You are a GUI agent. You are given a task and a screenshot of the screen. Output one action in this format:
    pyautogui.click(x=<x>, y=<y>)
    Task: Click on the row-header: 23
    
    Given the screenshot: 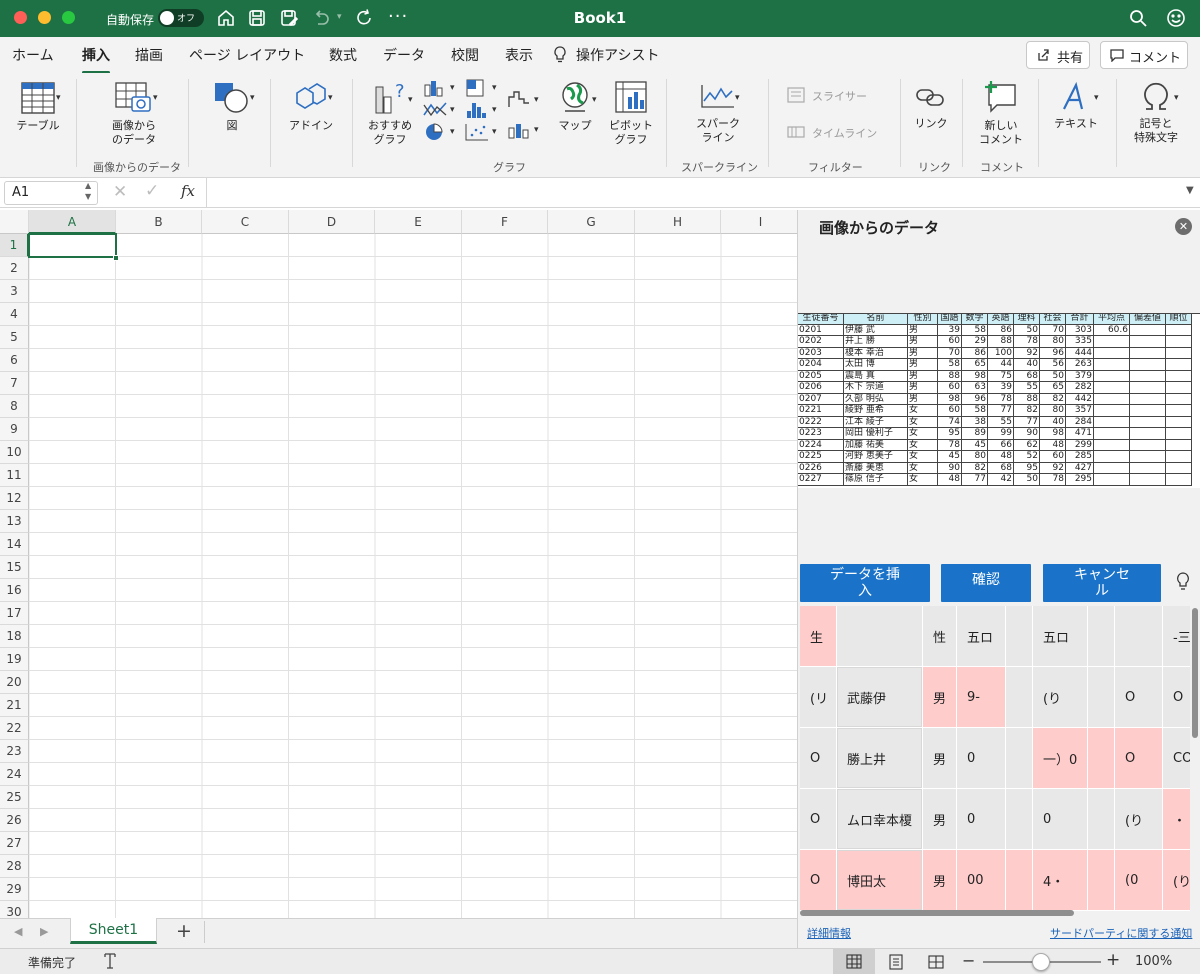 What is the action you would take?
    pyautogui.click(x=14, y=751)
    